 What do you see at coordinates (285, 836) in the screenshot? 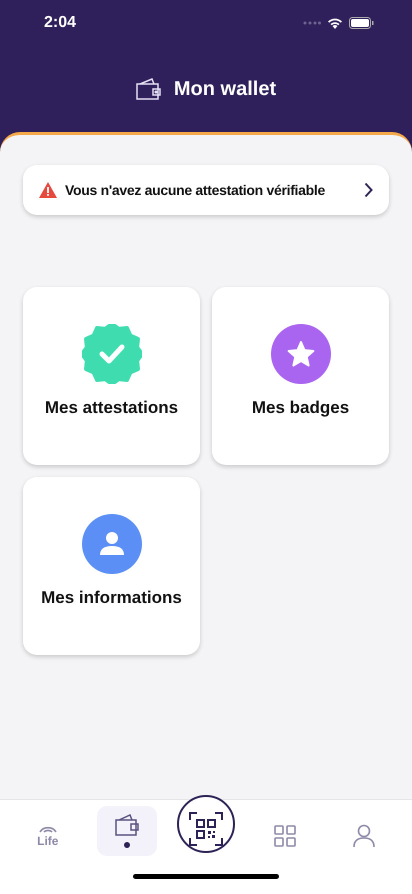
I see `grid-icon` at bounding box center [285, 836].